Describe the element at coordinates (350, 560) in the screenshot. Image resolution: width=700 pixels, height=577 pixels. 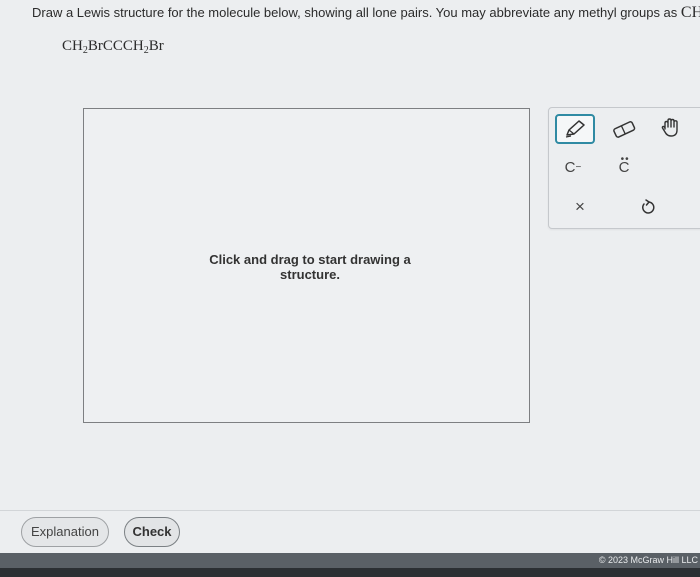
I see `footer-bar: © 2023 McGraw Hill LLC` at that location.